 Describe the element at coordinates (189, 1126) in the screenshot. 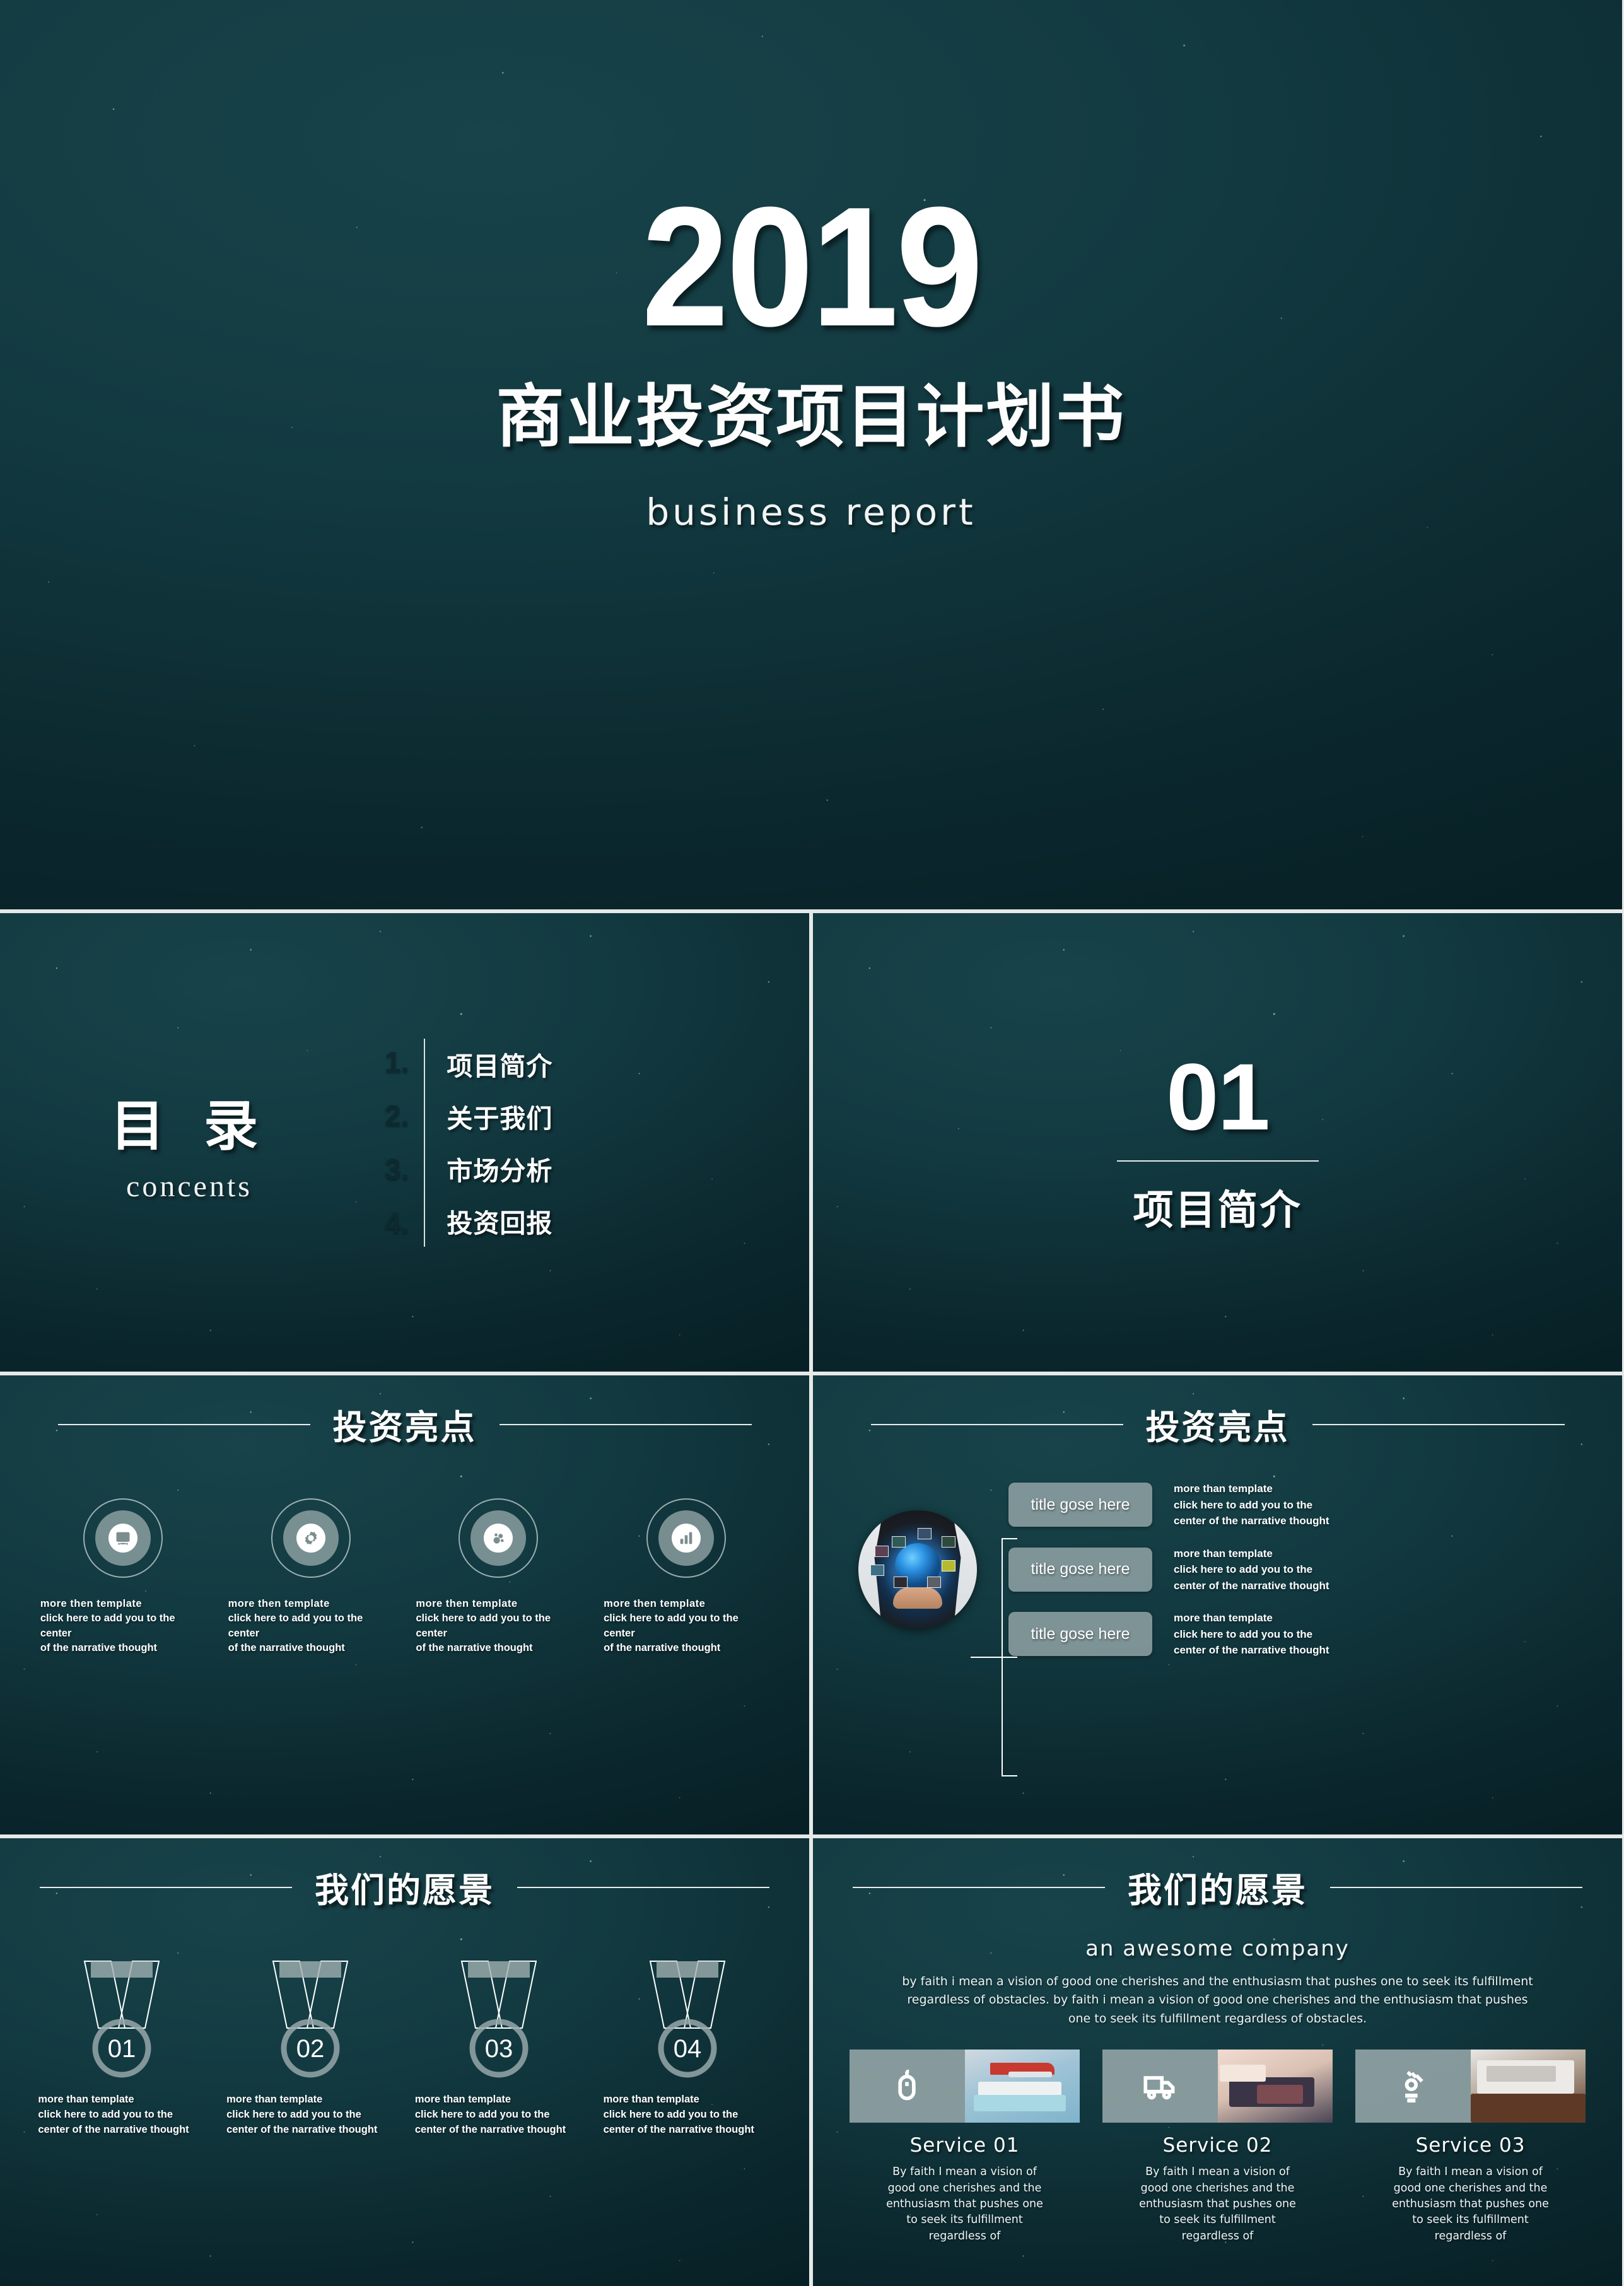

I see `toc-heading-cn: 目 录` at that location.